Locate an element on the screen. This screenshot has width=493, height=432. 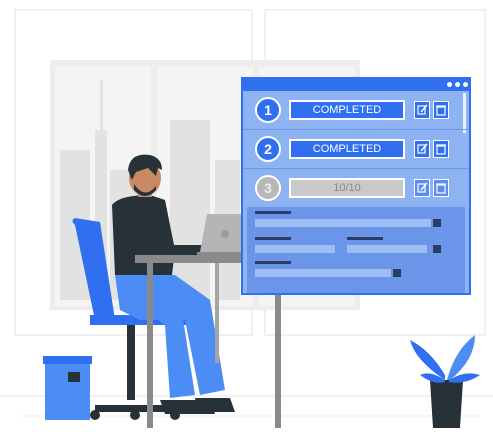
window-menu-dots-icon is located at coordinates (449, 84).